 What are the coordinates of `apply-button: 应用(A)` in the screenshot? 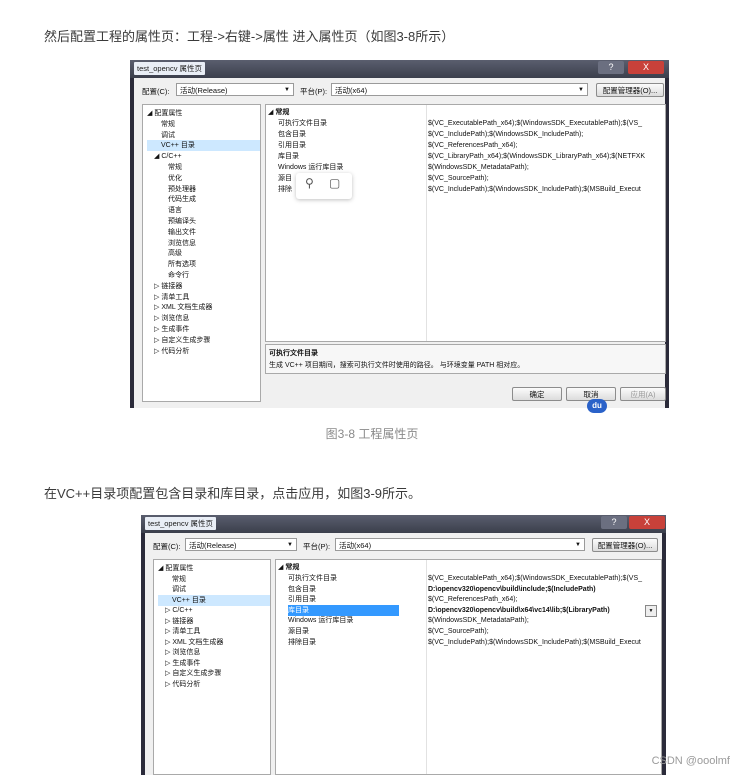 It's located at (643, 394).